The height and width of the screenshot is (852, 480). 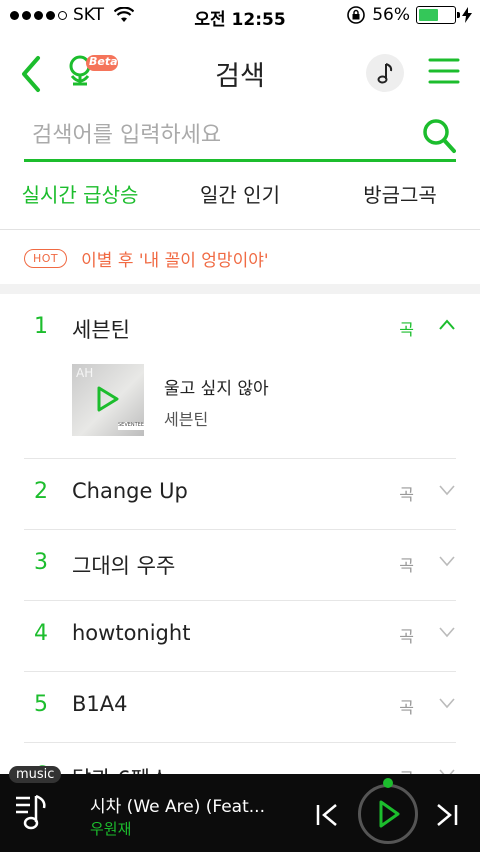 I want to click on next-track-icon, so click(x=447, y=815).